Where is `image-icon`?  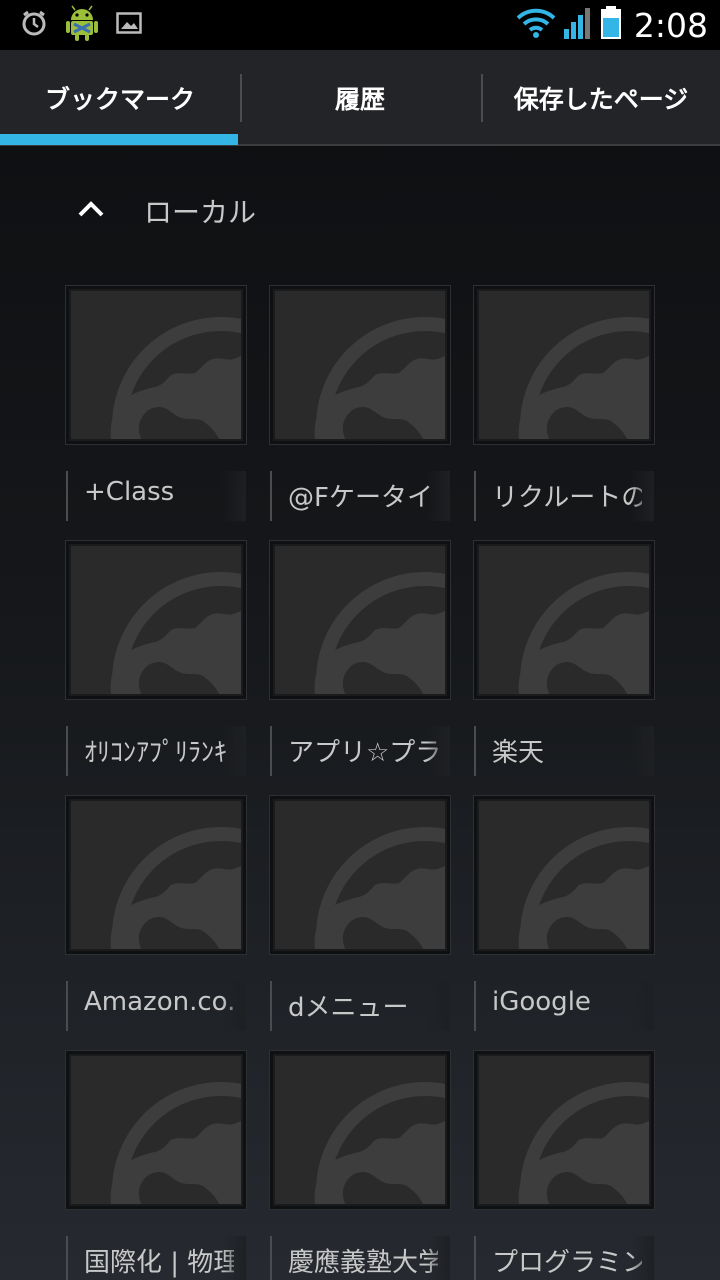
image-icon is located at coordinates (129, 25).